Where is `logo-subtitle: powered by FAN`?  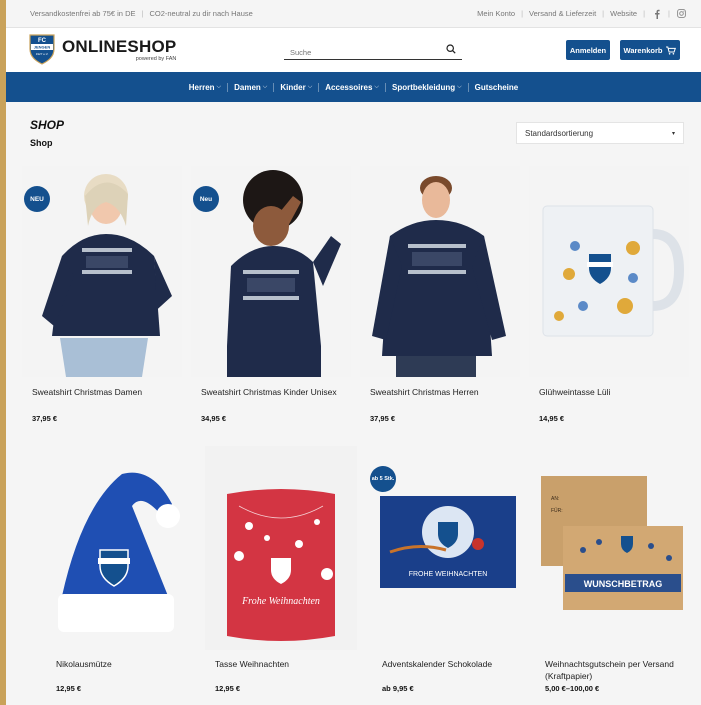 logo-subtitle: powered by FAN is located at coordinates (156, 58).